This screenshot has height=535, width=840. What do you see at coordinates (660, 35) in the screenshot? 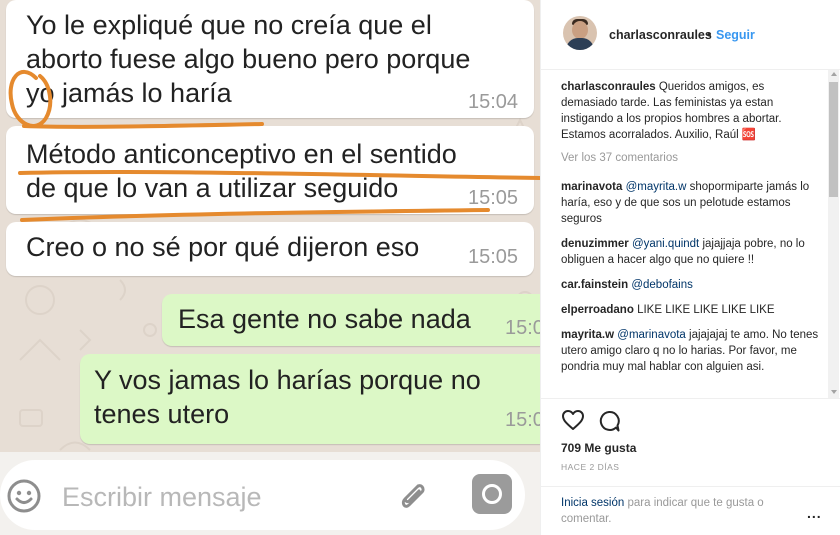
I see `post-username: charlasconraules` at bounding box center [660, 35].